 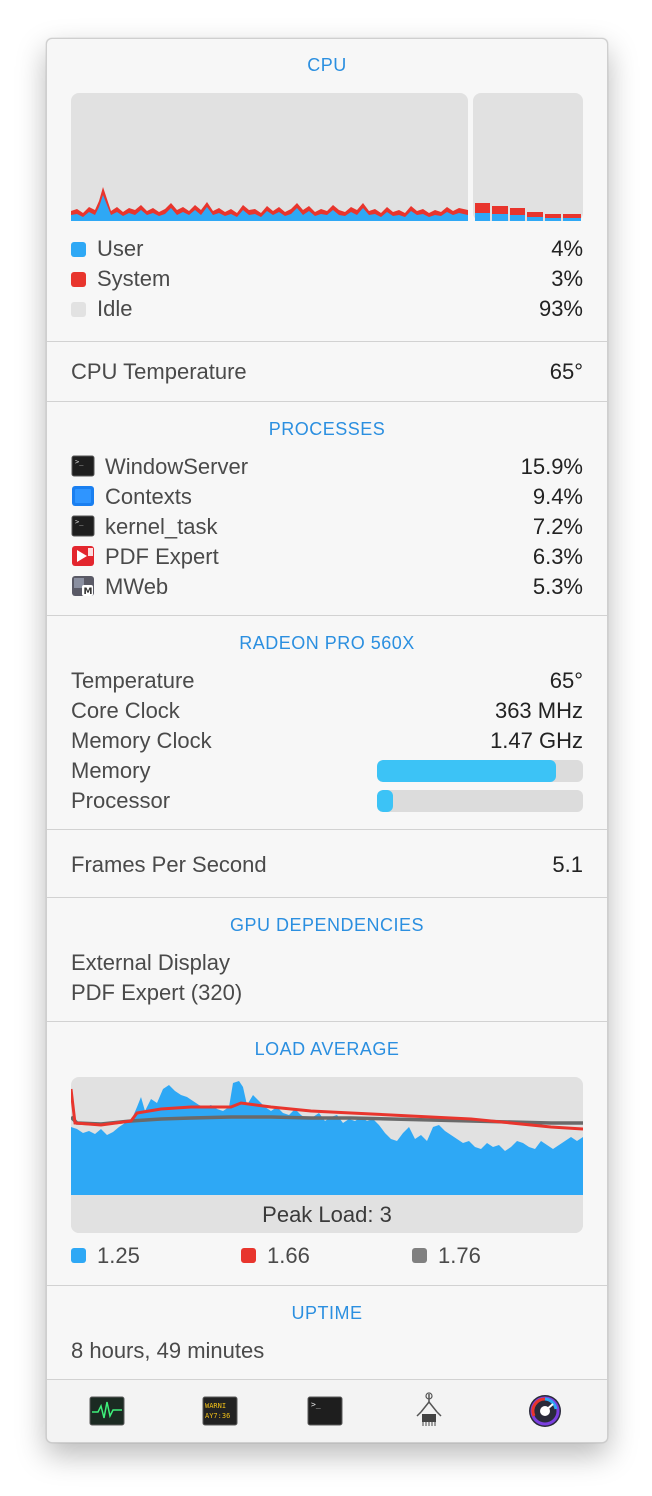 What do you see at coordinates (566, 371) in the screenshot?
I see `cpu-temperature-value: 65°` at bounding box center [566, 371].